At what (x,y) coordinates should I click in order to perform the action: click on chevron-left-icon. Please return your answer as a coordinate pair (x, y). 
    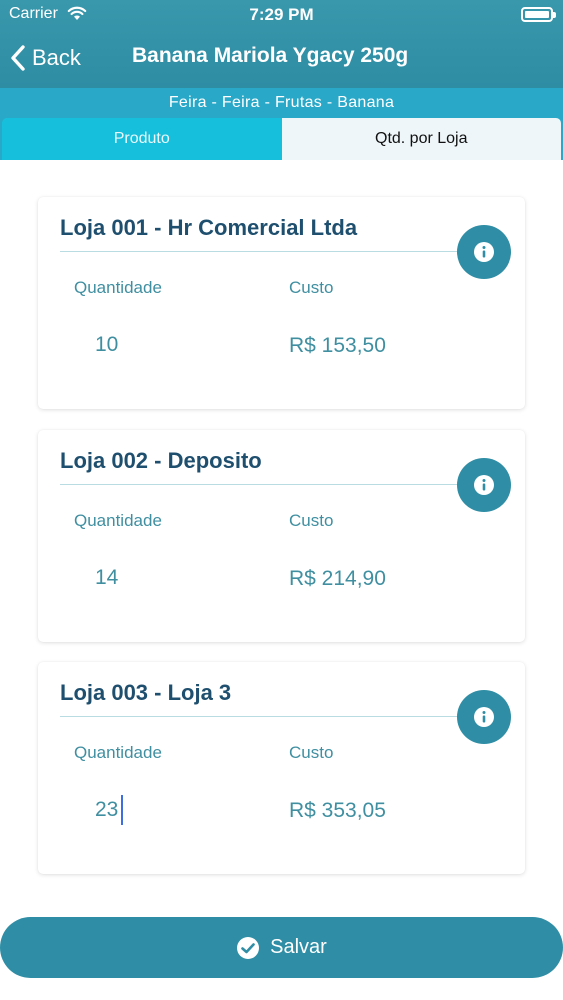
    Looking at the image, I should click on (18, 58).